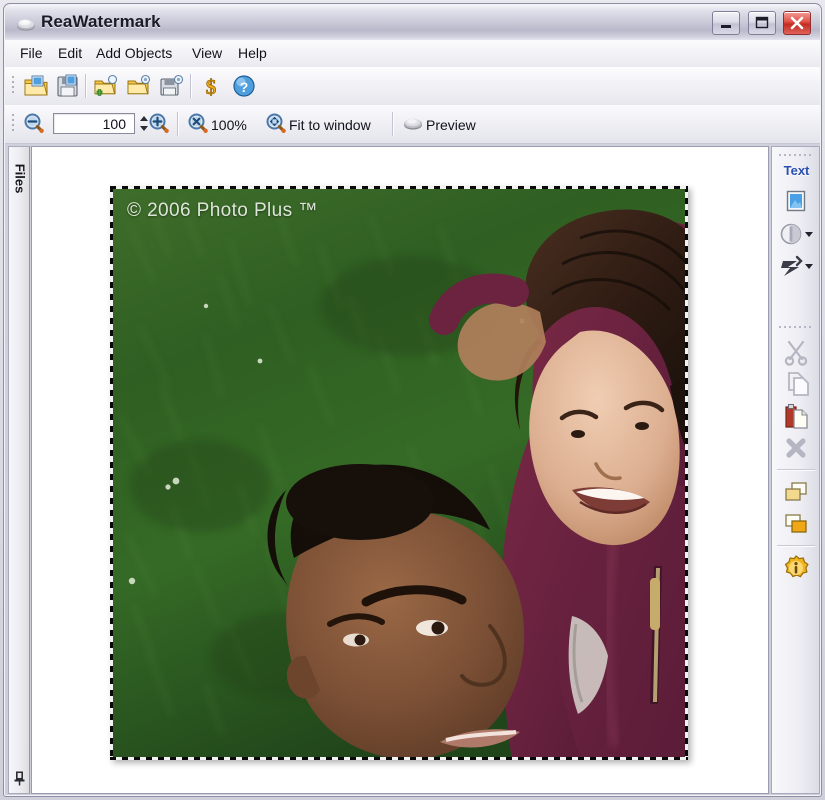 This screenshot has height=800, width=825. I want to click on minimize-button, so click(726, 23).